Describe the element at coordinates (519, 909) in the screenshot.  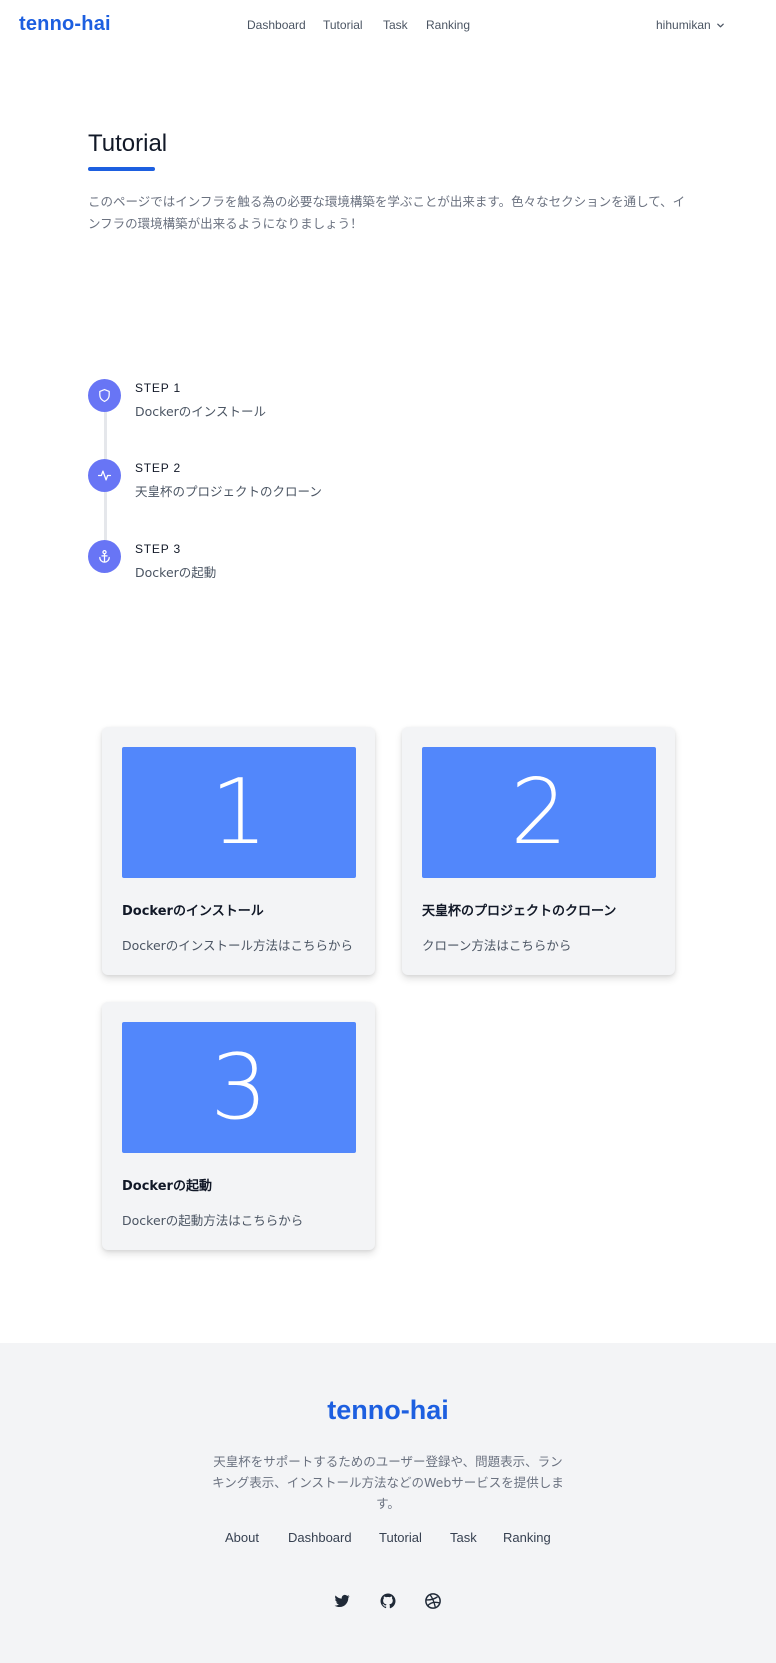
I see `card-2-title: 天皇杯のプロジェクトのクローン` at that location.